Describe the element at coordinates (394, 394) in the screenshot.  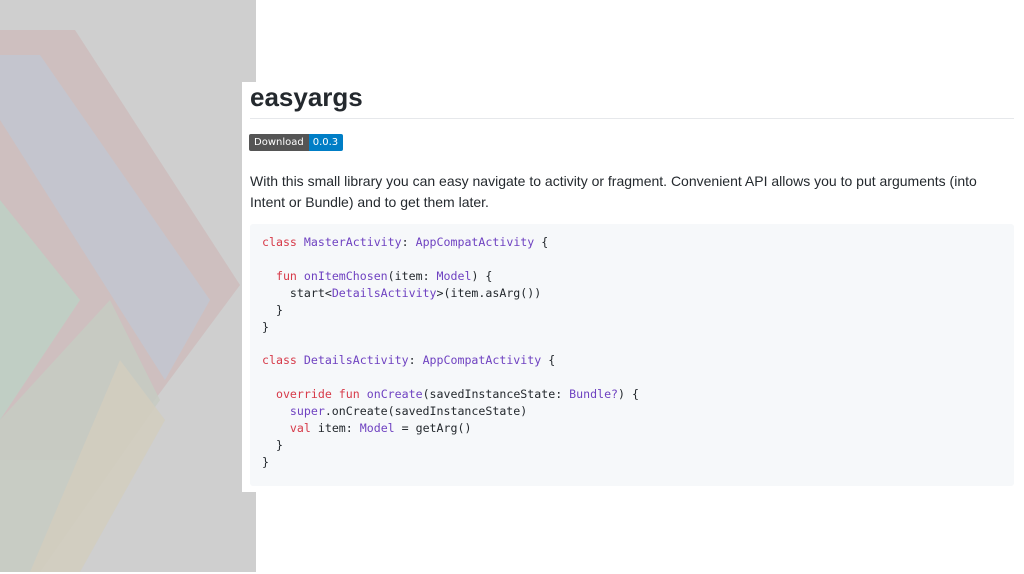
I see `code-function: onCreate` at that location.